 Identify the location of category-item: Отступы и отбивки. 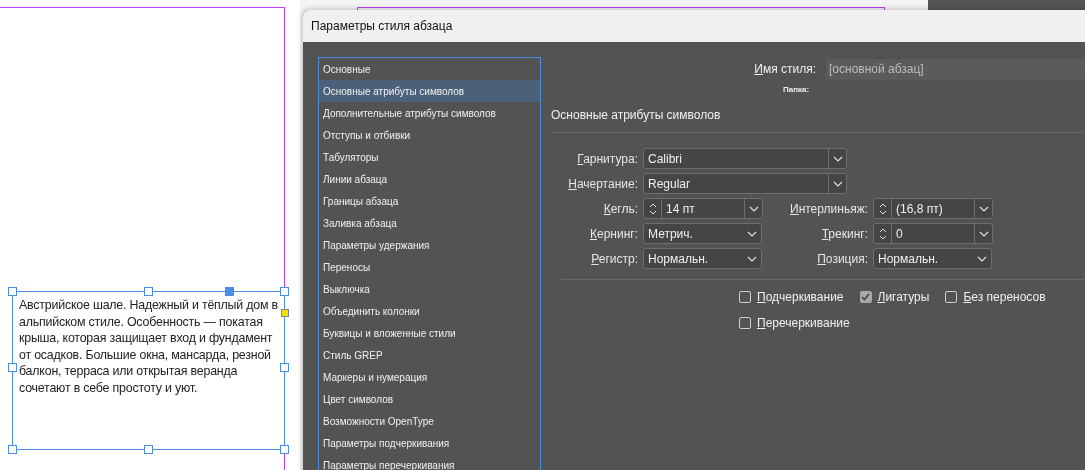
(429, 135).